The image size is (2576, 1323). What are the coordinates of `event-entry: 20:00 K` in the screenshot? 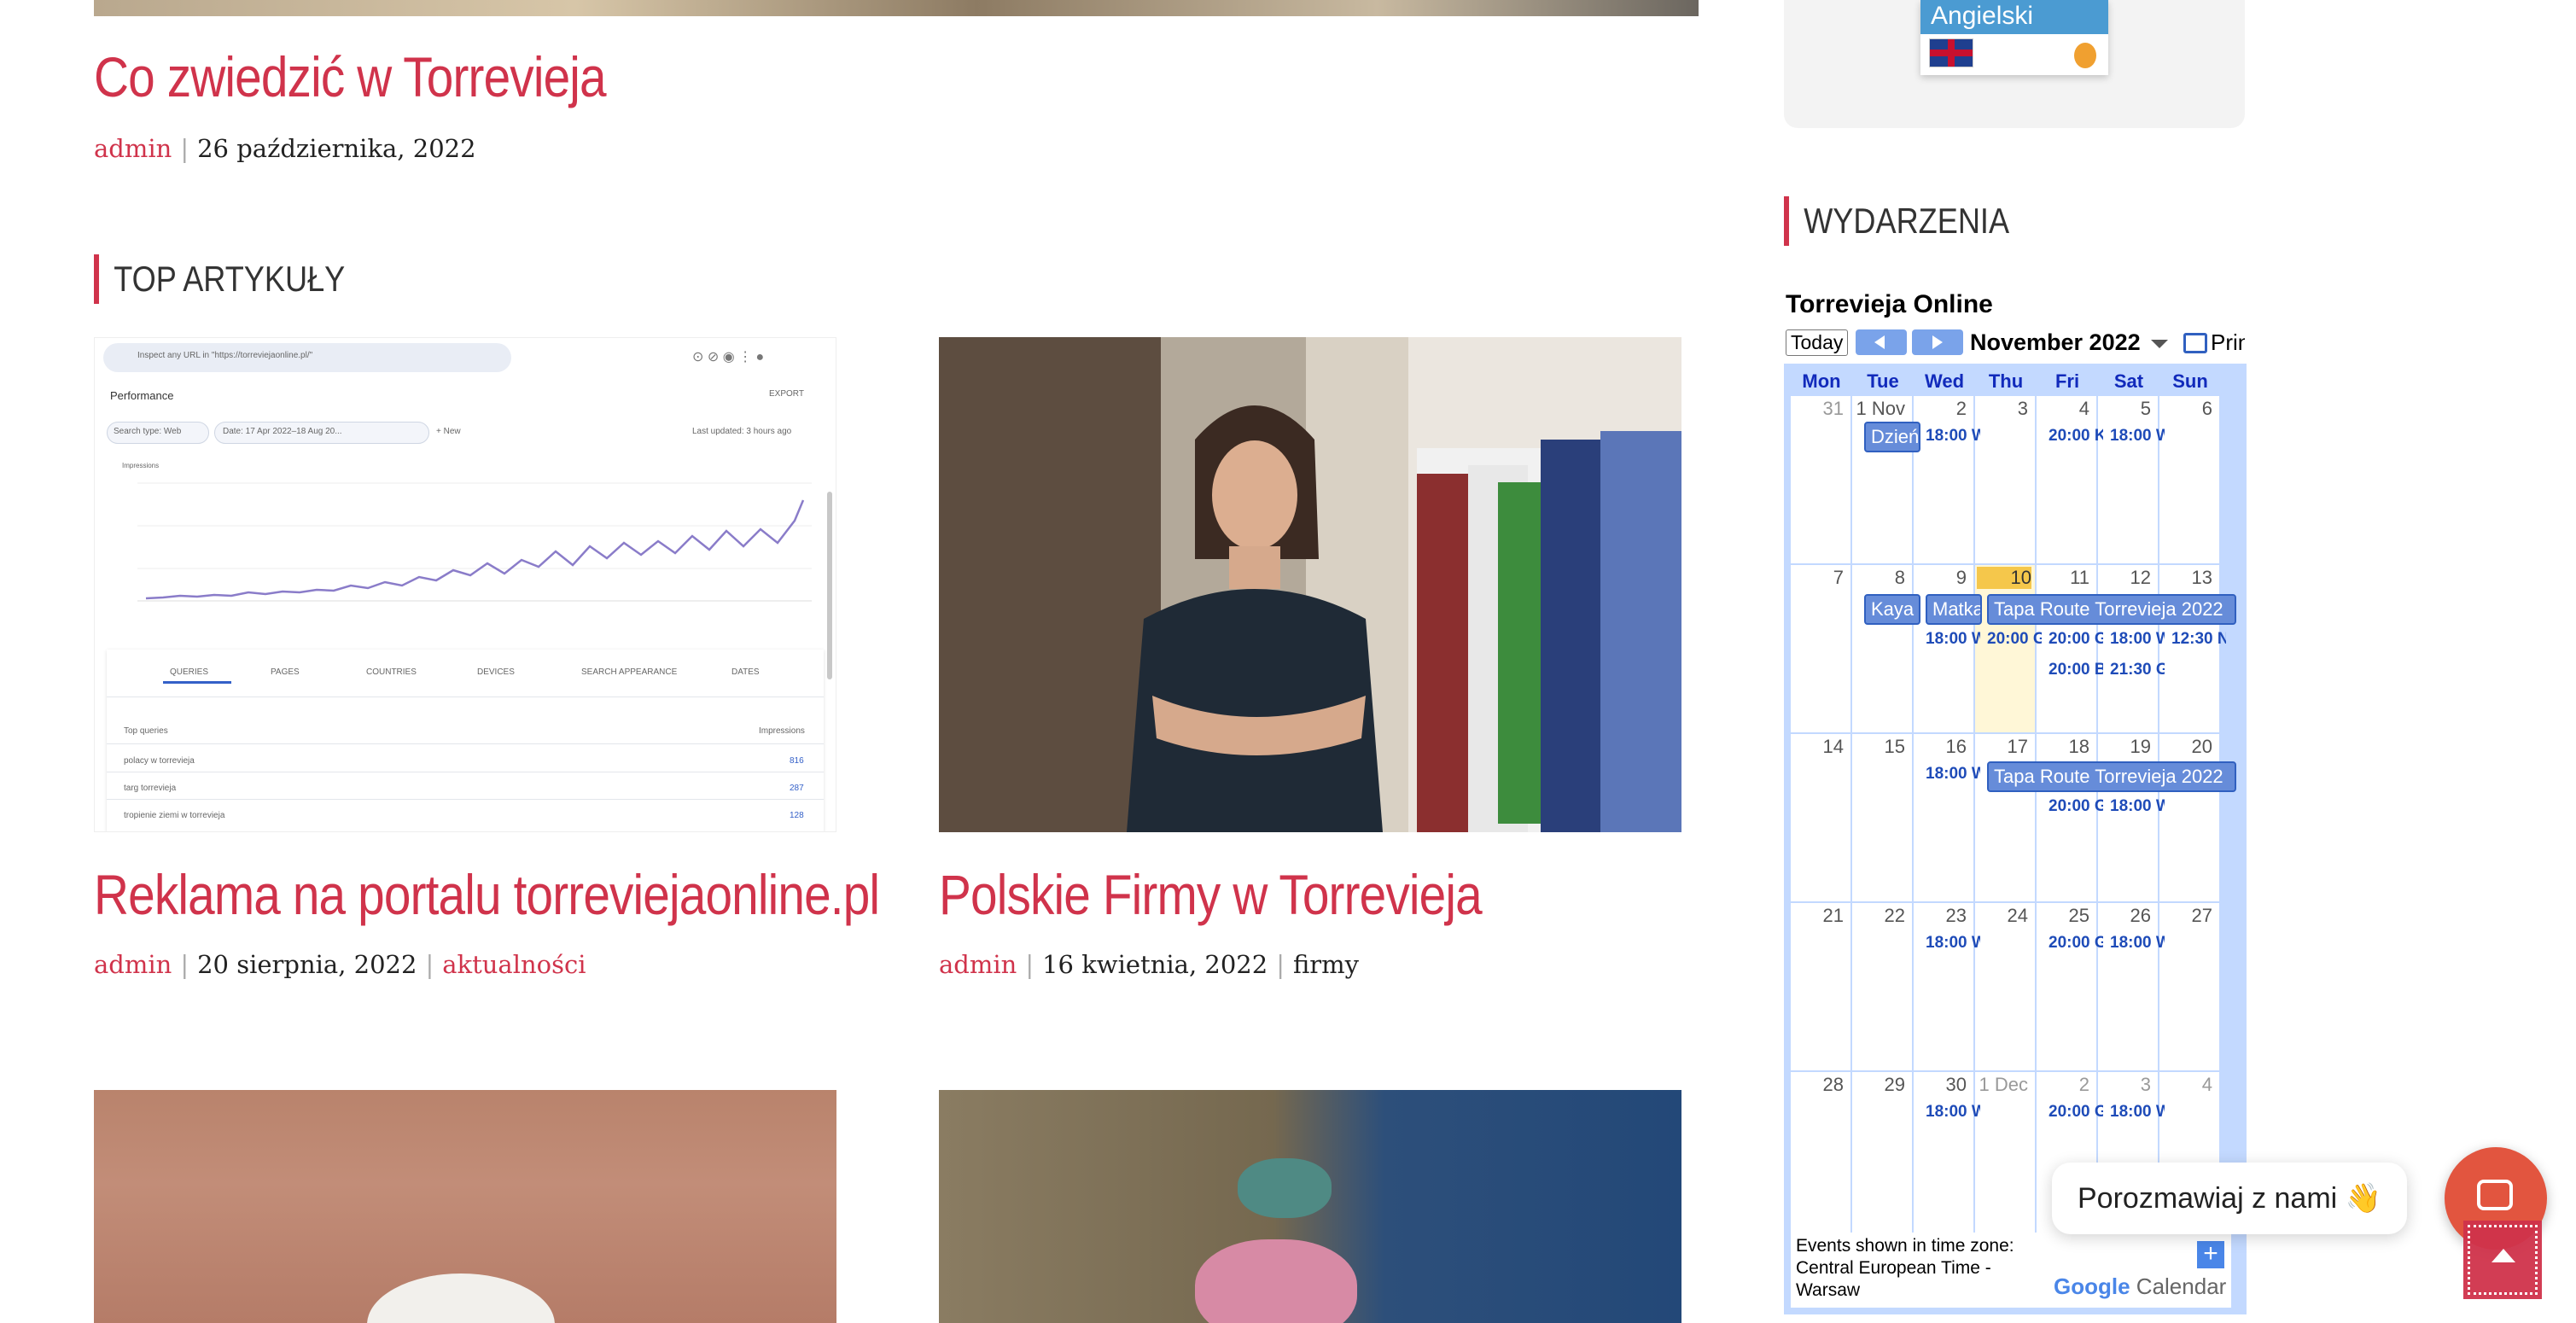 It's located at (2076, 436).